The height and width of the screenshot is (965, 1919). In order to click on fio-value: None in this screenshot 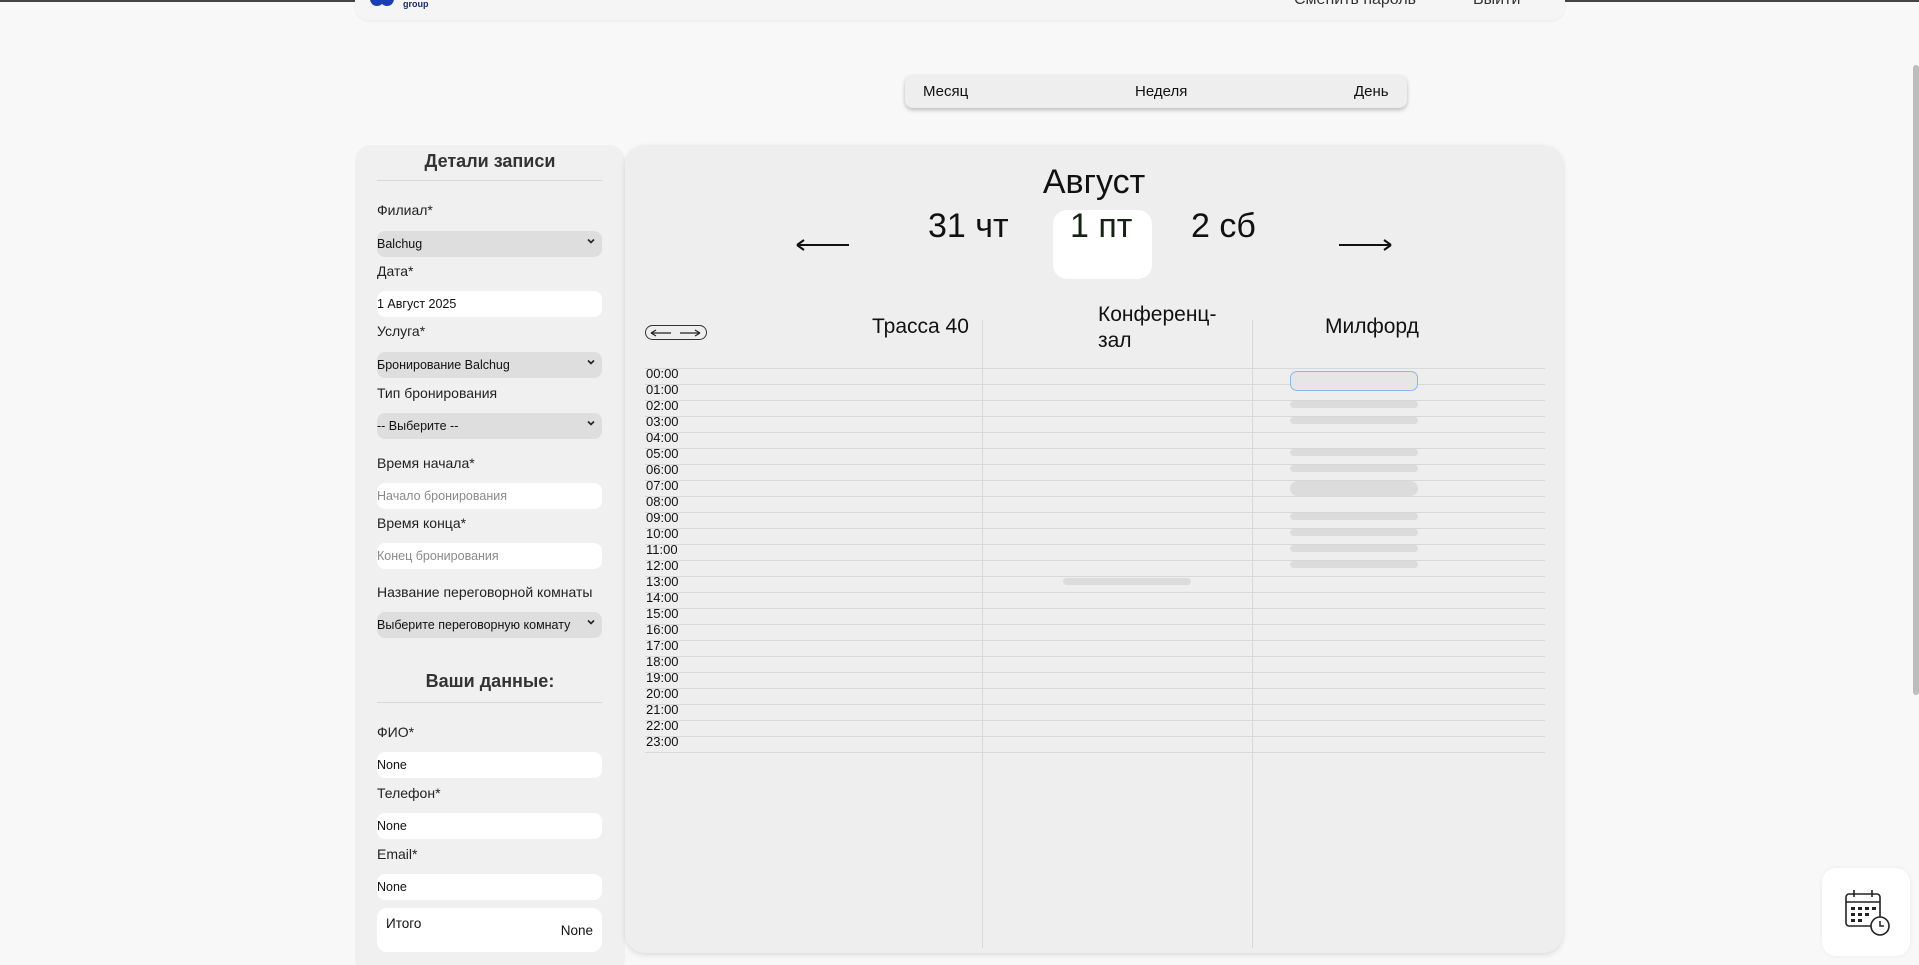, I will do `click(392, 765)`.